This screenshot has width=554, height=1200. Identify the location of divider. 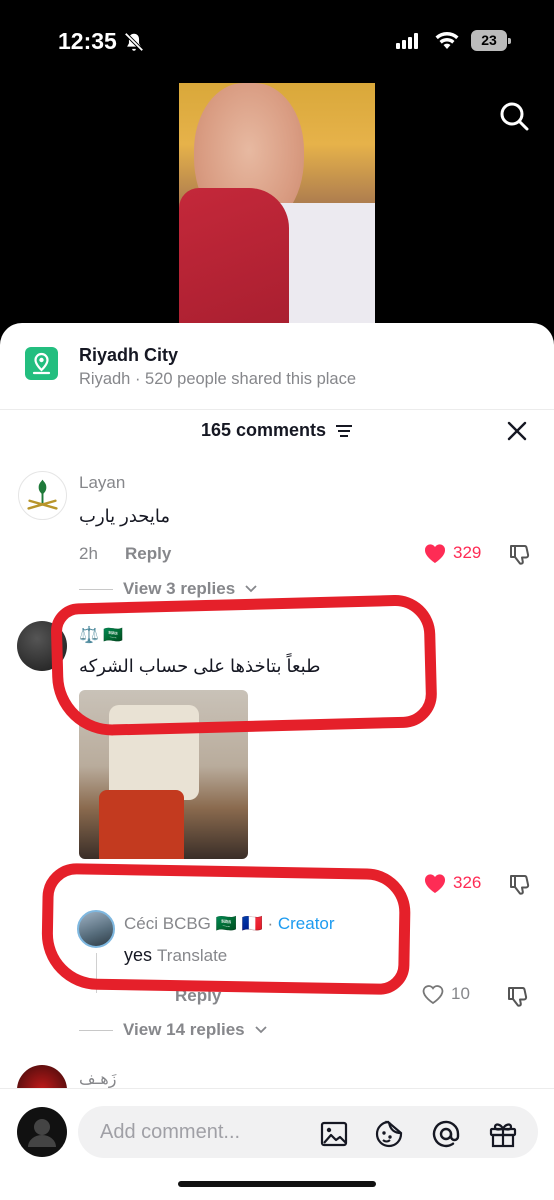
(277, 409).